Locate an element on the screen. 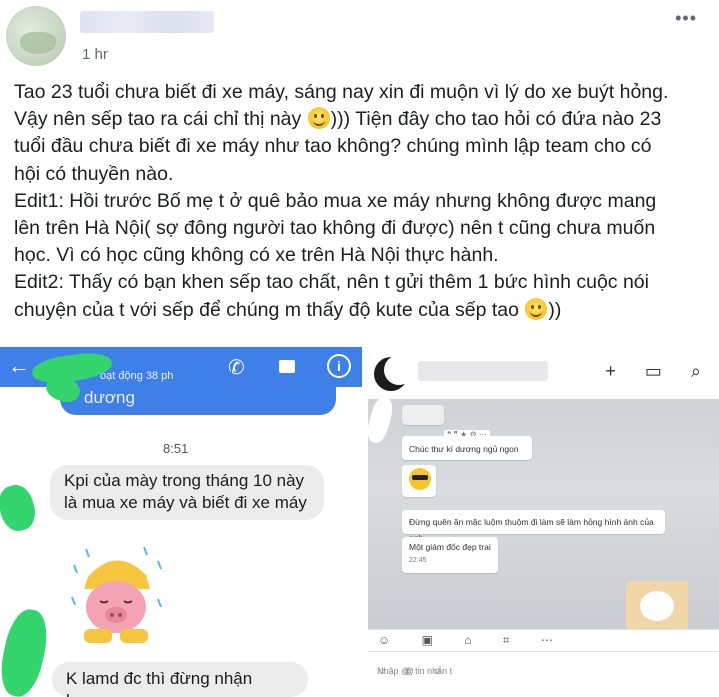 The image size is (719, 697). contact-name-redacted is located at coordinates (483, 371).